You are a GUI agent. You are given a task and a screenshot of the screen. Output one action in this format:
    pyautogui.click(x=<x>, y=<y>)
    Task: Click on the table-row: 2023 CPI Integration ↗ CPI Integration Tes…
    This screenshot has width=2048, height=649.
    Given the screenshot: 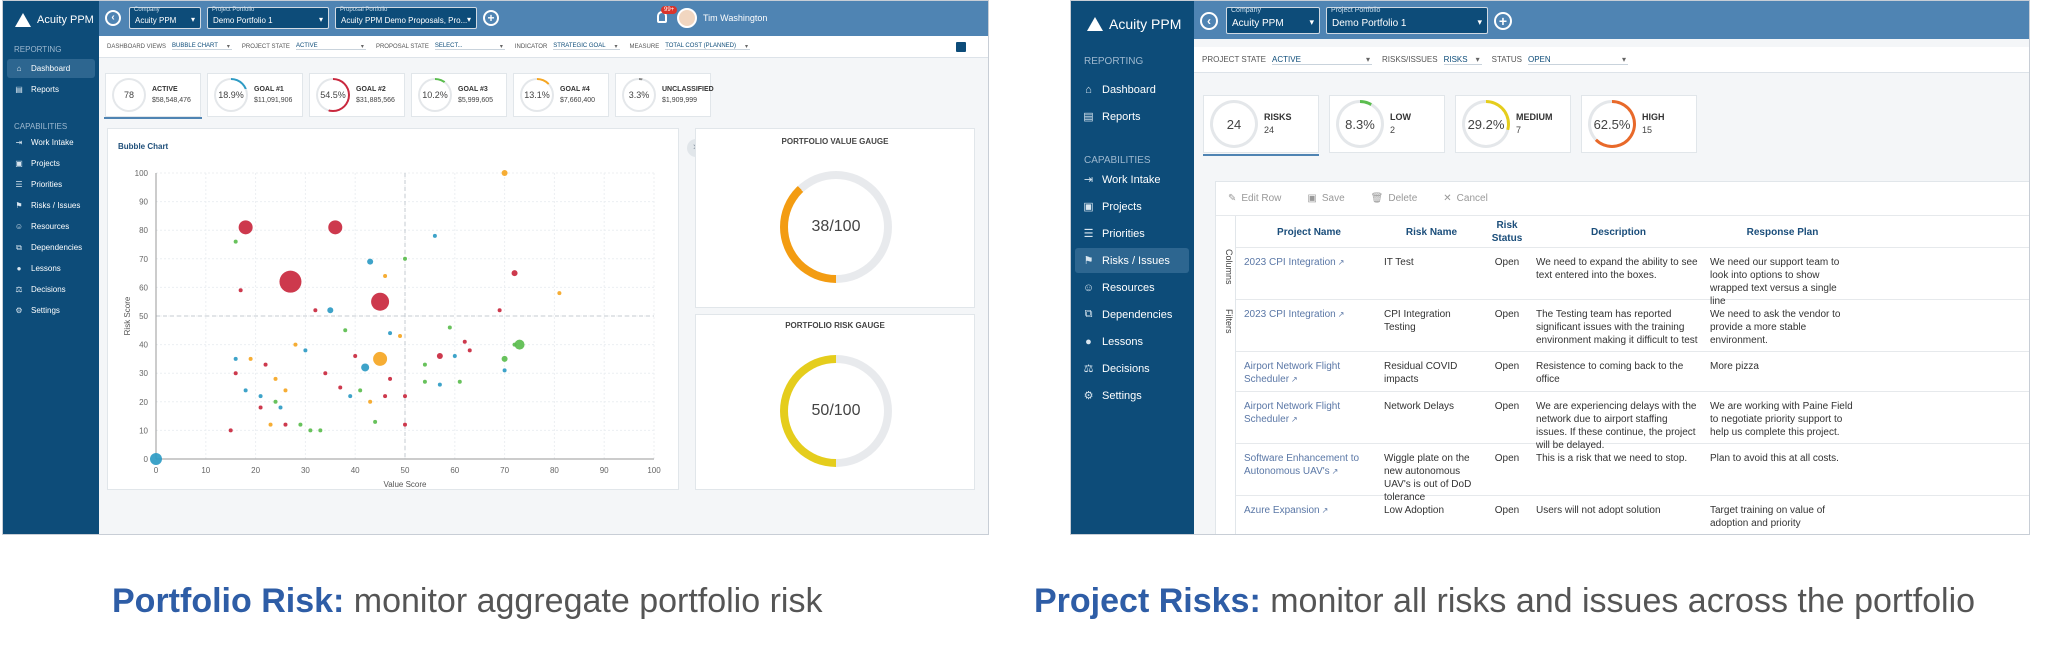 What is the action you would take?
    pyautogui.click(x=1632, y=326)
    